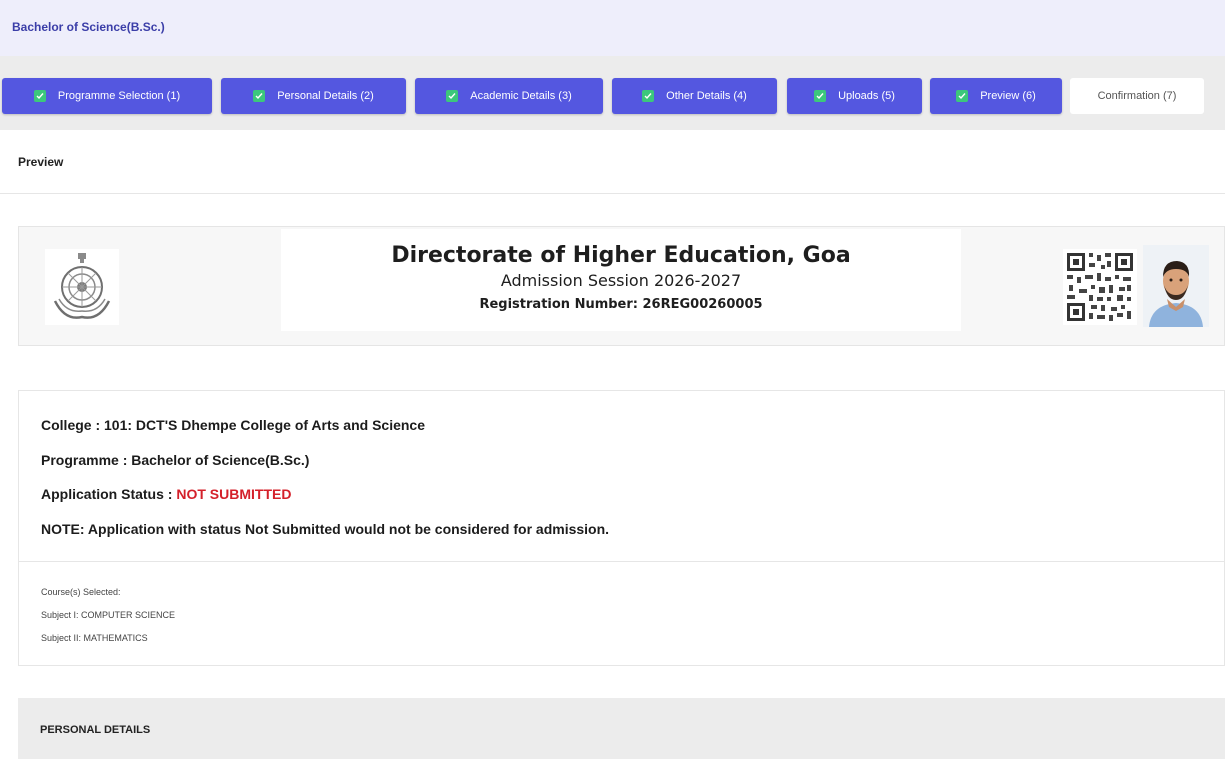 This screenshot has width=1225, height=759. What do you see at coordinates (109, 494) in the screenshot?
I see `status-label: Application Status :` at bounding box center [109, 494].